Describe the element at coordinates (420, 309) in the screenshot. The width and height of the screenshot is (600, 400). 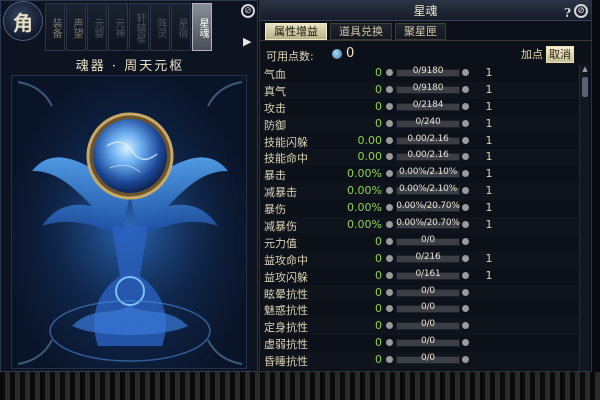
I see `attribute-row: 魅惑抗性 0 0/0` at that location.